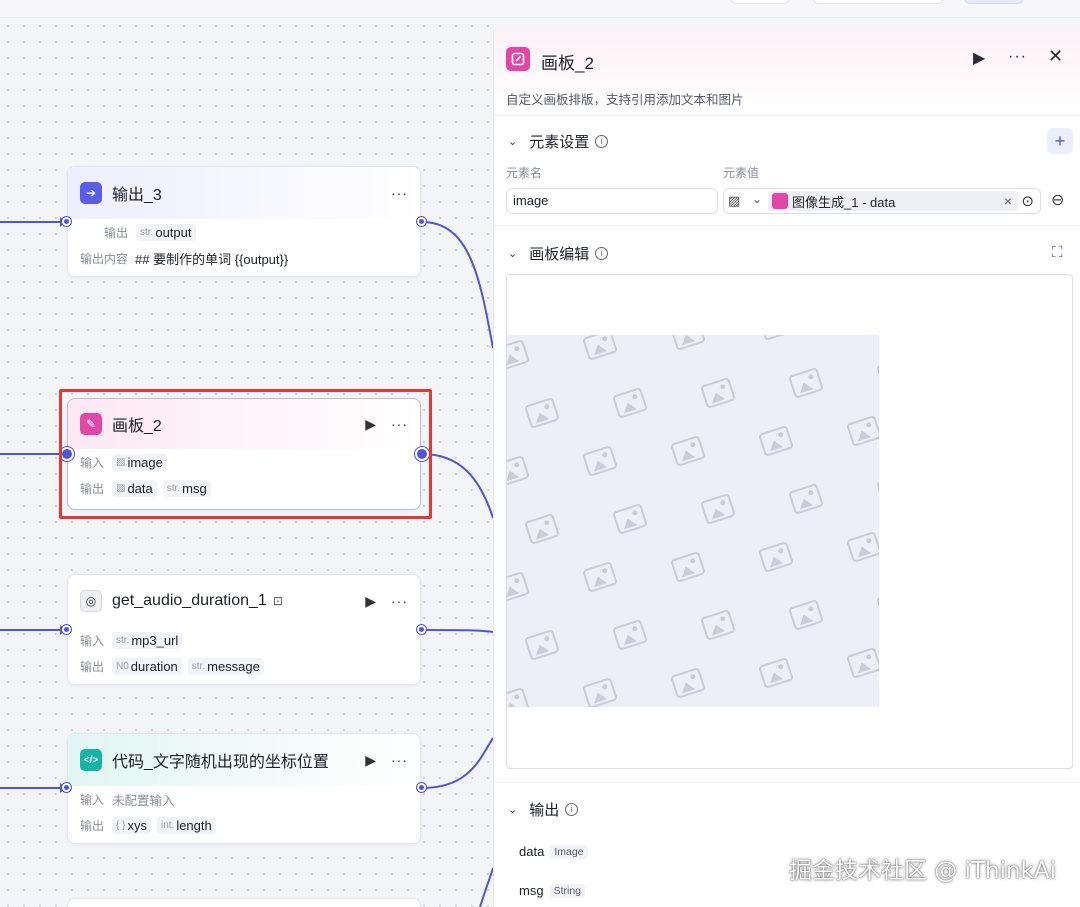 The height and width of the screenshot is (907, 1080). What do you see at coordinates (1060, 141) in the screenshot?
I see `add-element-button: +` at bounding box center [1060, 141].